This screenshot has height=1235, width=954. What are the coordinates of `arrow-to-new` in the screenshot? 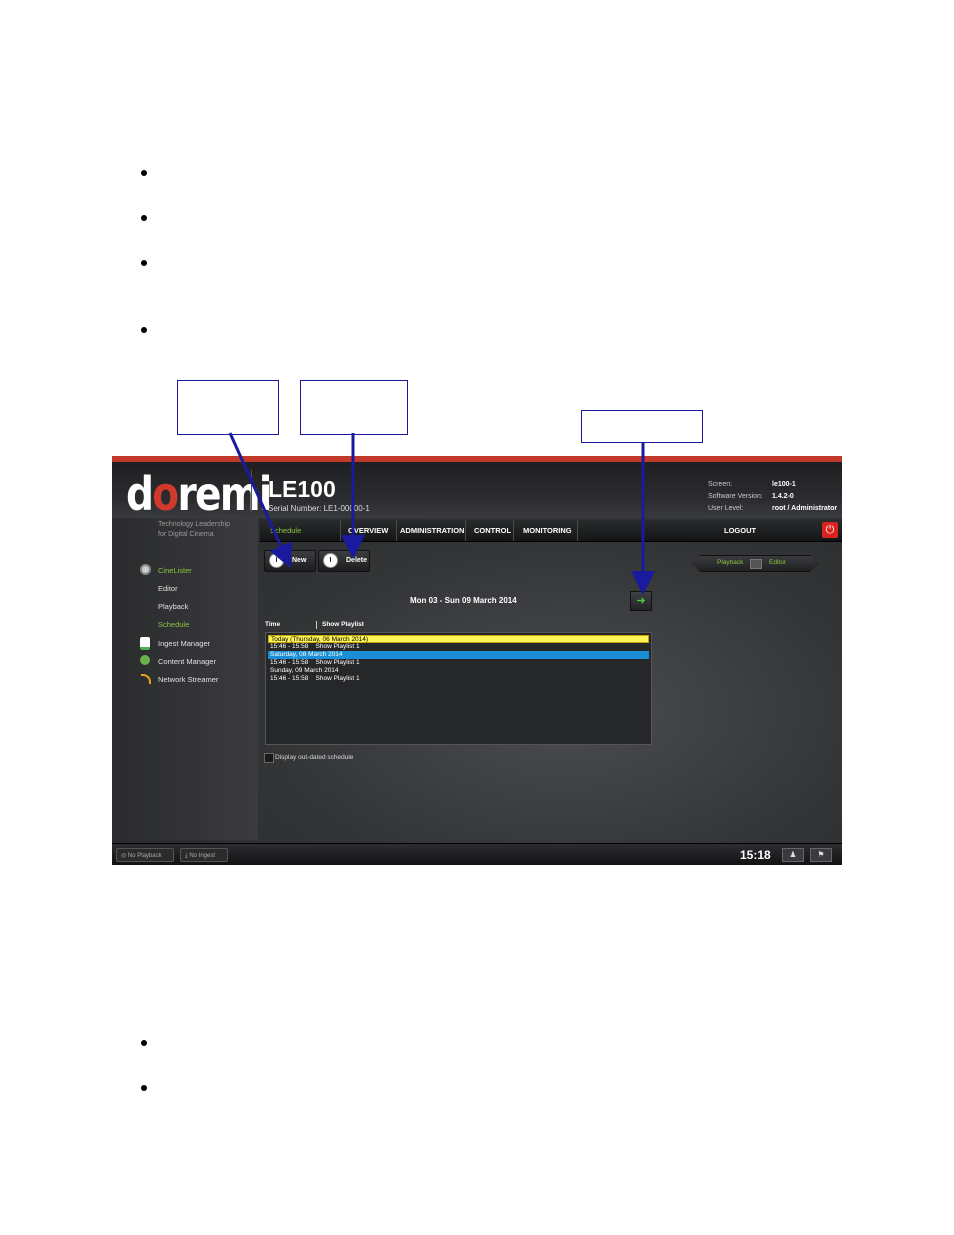 It's located at (260, 500).